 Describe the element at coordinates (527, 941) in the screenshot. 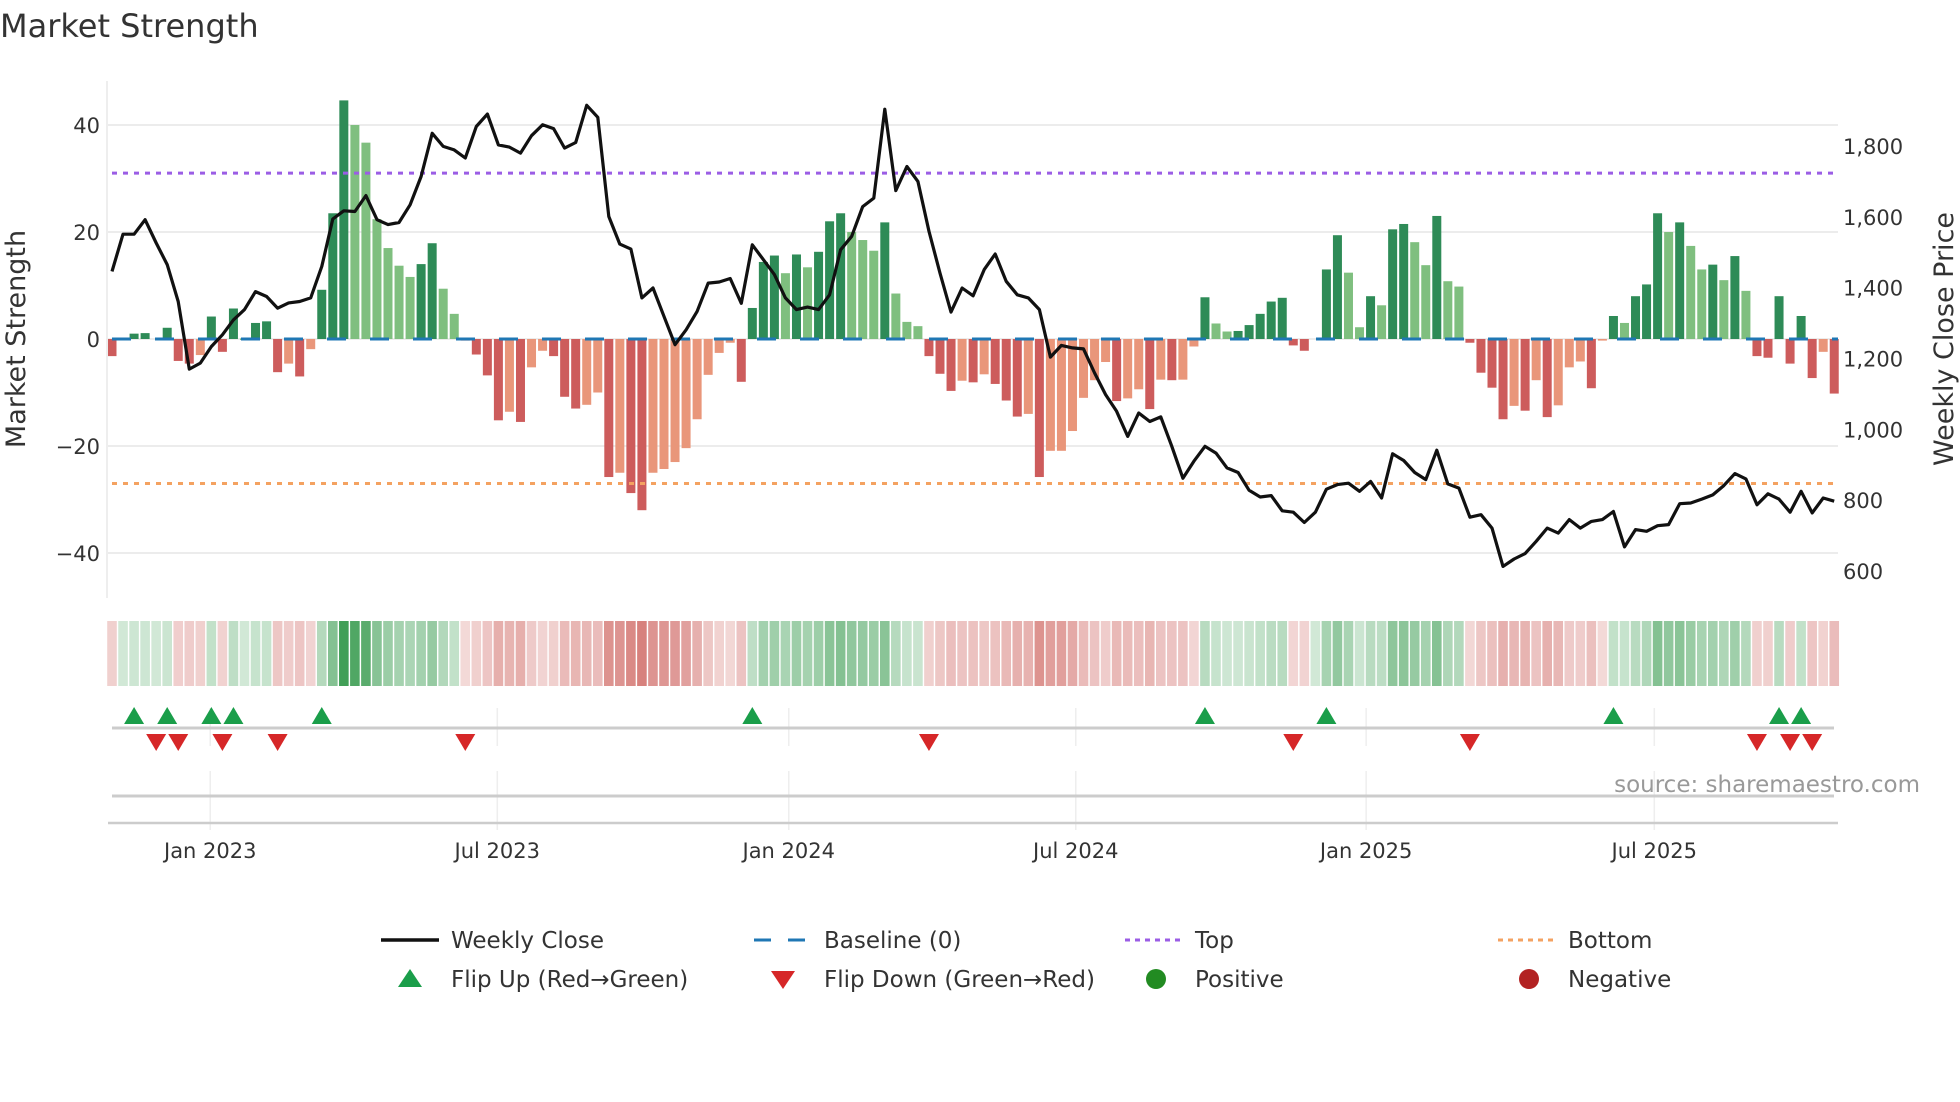

I see `legend-weekly-close: Weekly Close` at that location.